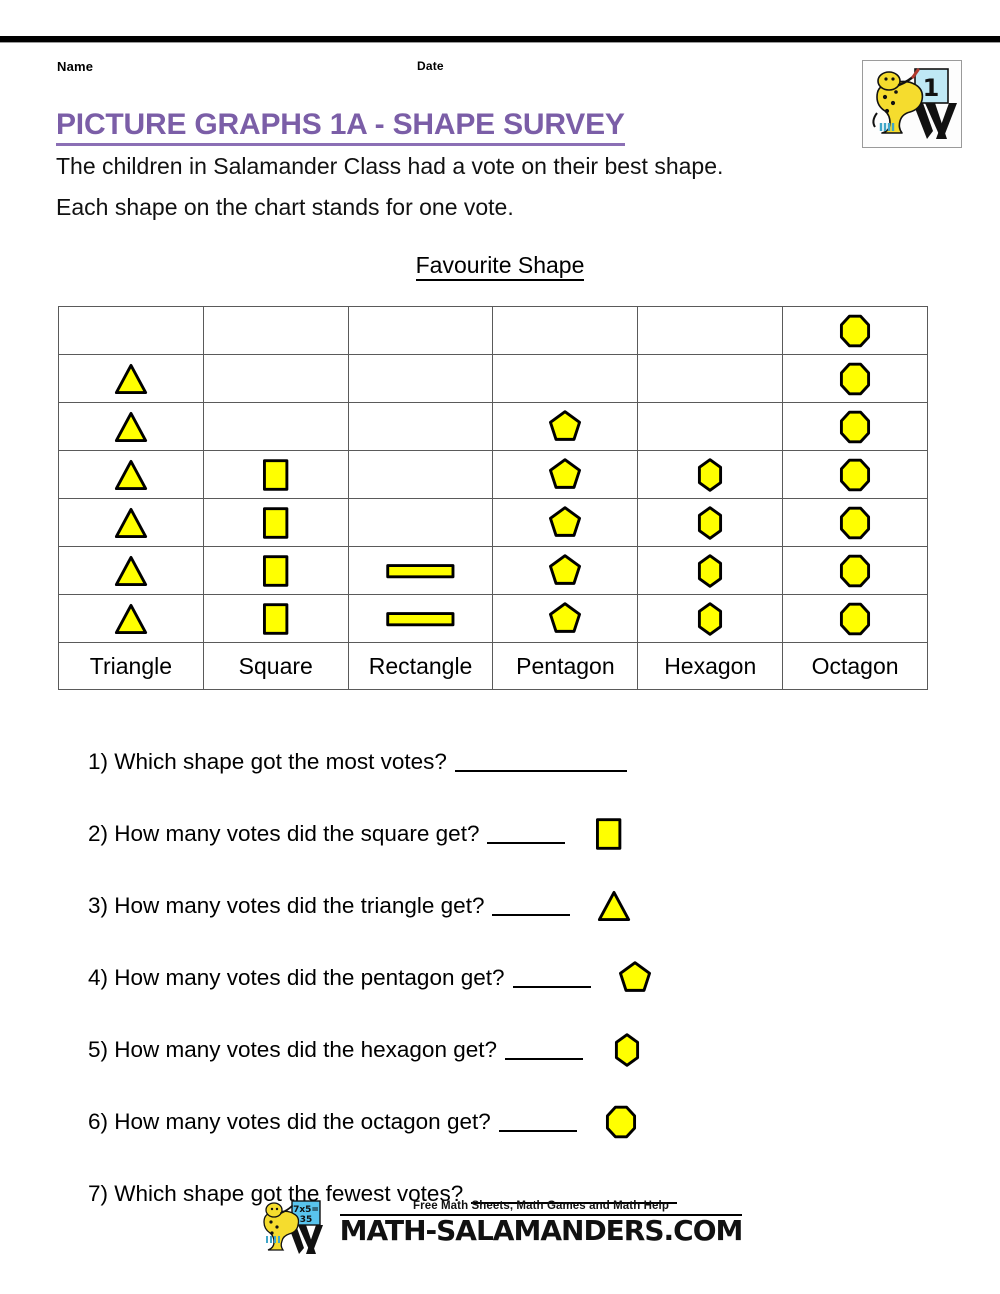 The height and width of the screenshot is (1294, 1000). I want to click on svg-text: 1, so click(931, 88).